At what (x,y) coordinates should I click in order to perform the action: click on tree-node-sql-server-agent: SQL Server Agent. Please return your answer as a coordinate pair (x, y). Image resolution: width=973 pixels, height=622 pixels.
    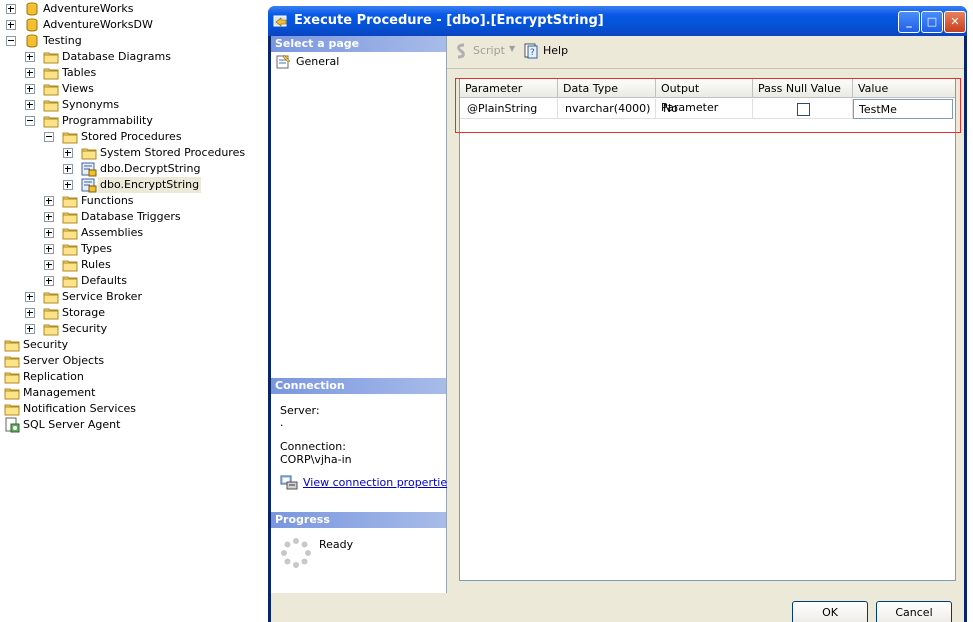
    Looking at the image, I should click on (134, 425).